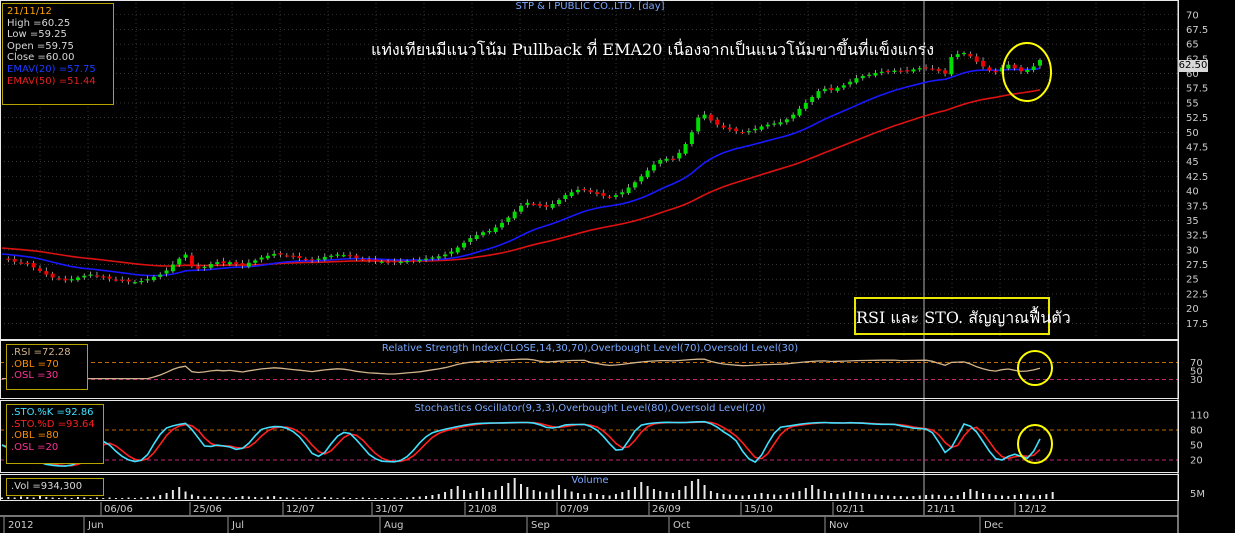 Image resolution: width=1235 pixels, height=533 pixels. What do you see at coordinates (993, 525) in the screenshot?
I see `x-month-label: Dec` at bounding box center [993, 525].